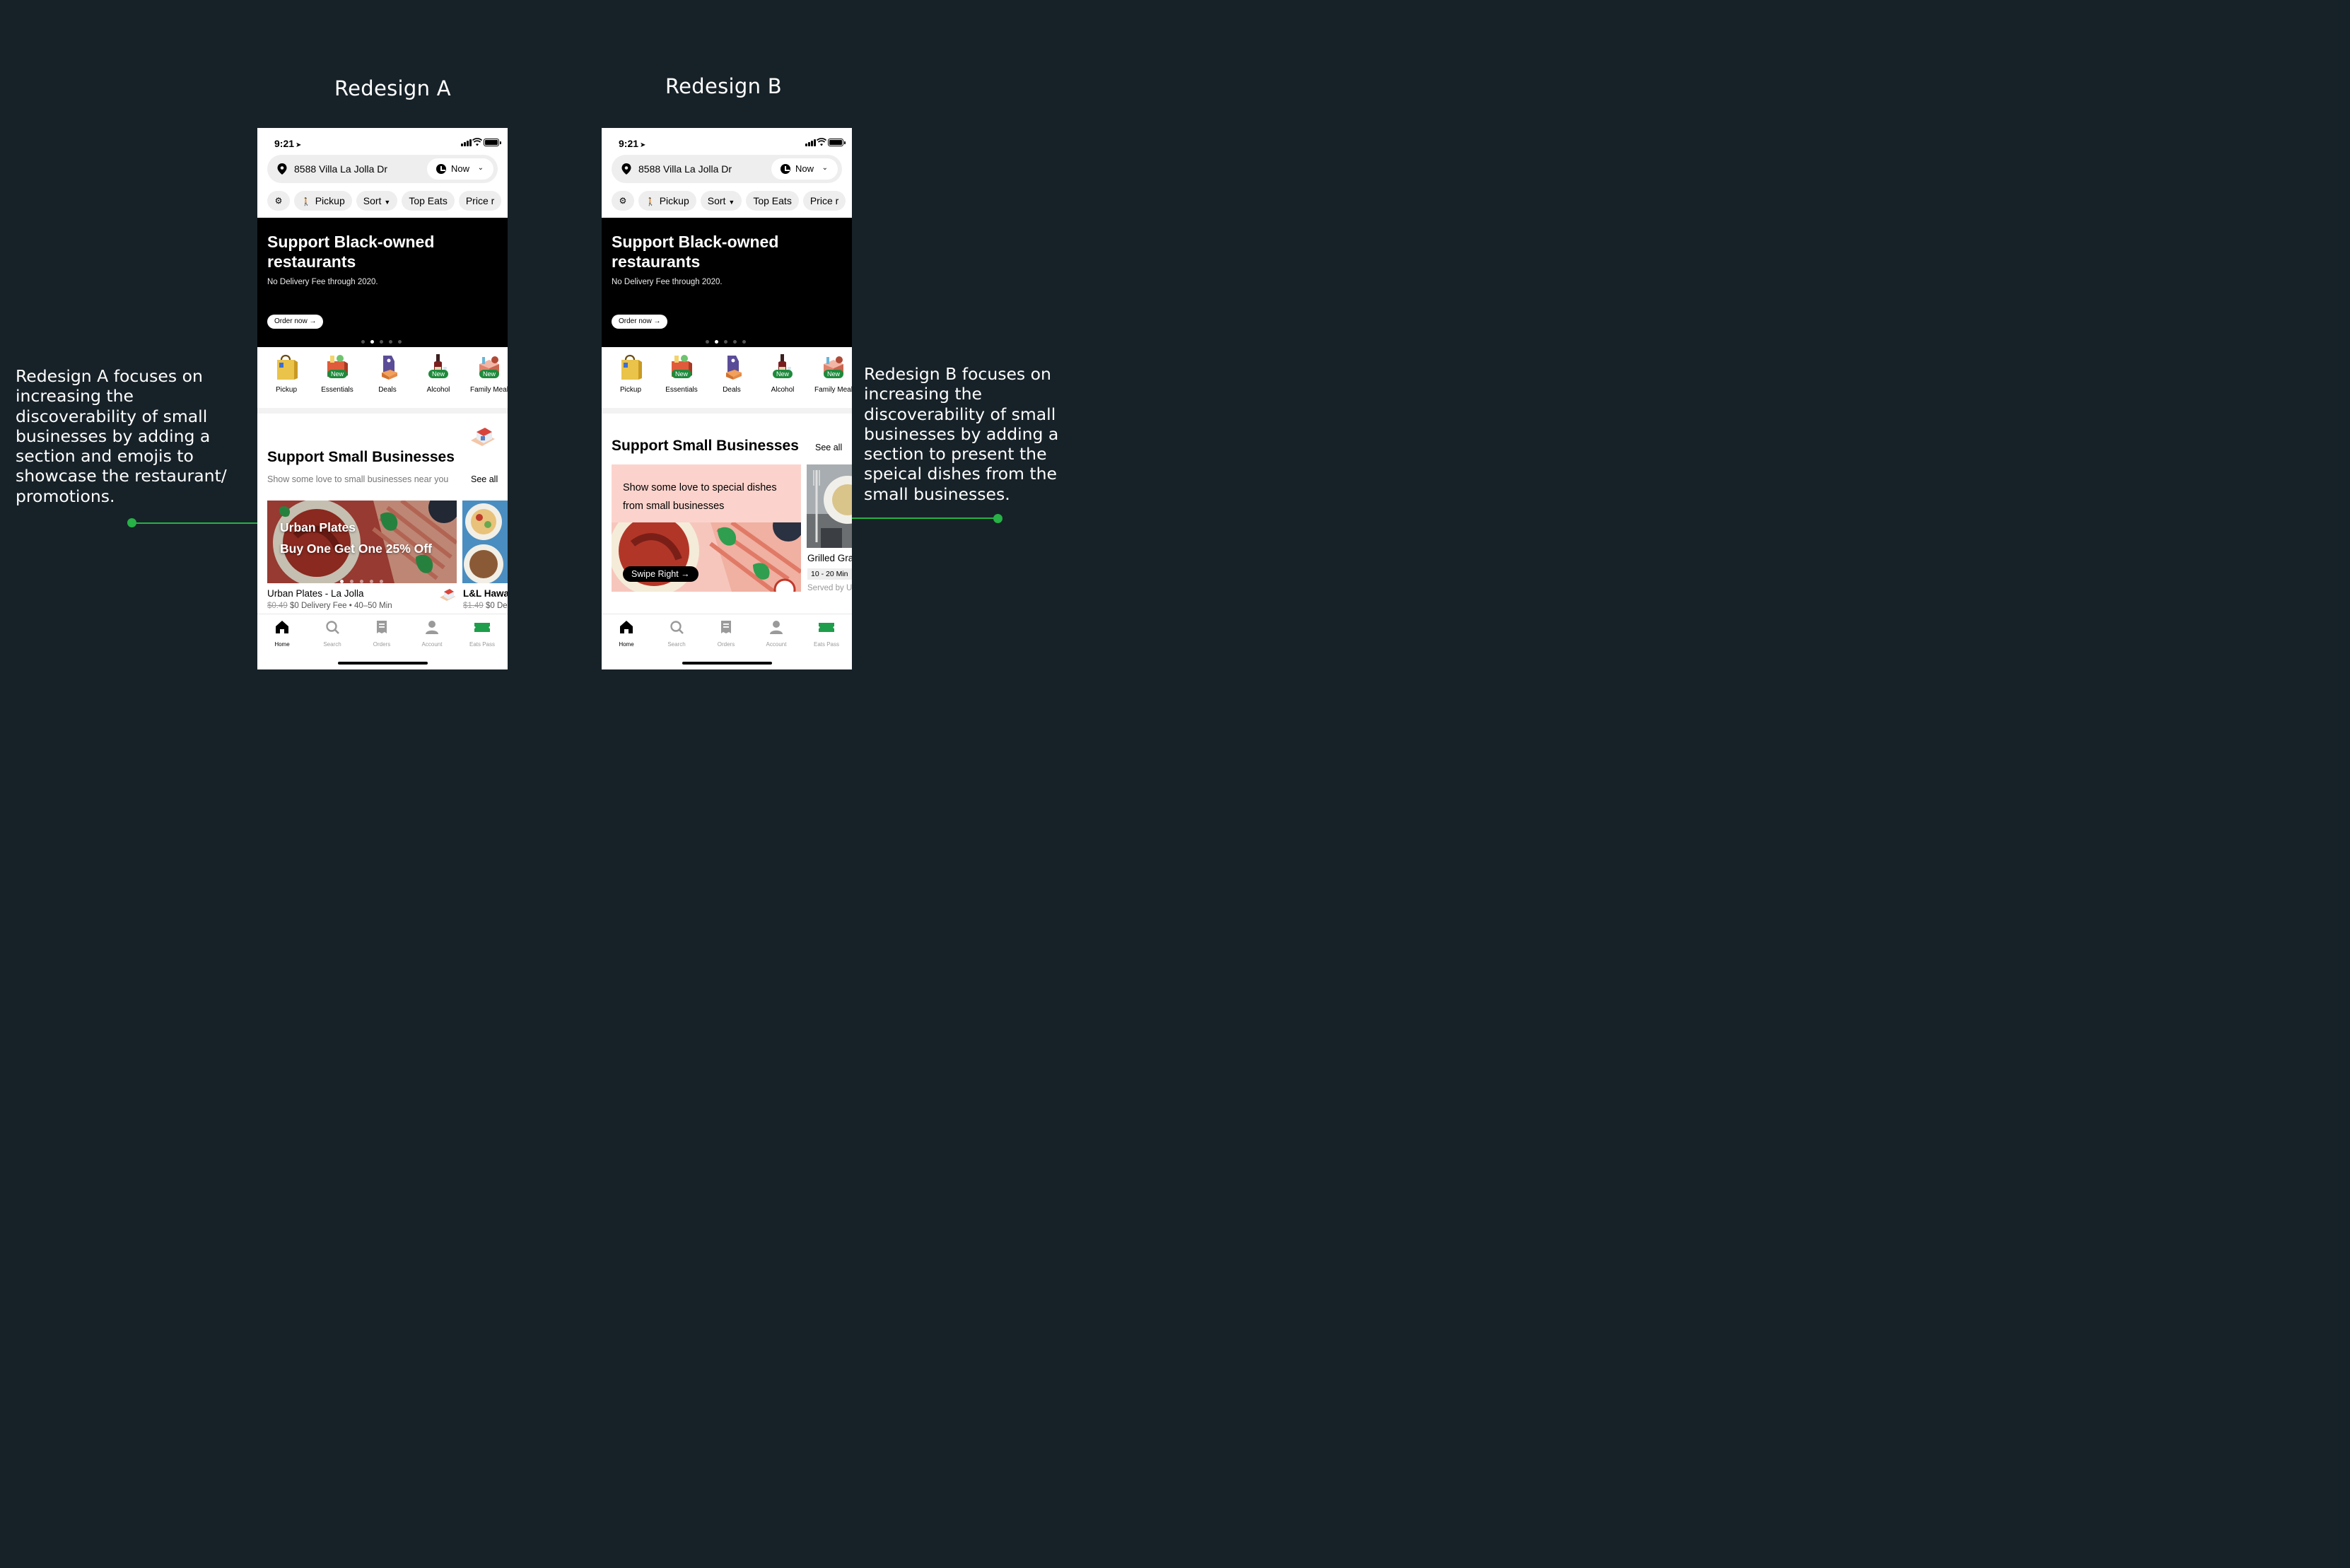 This screenshot has width=2350, height=1568. I want to click on restaurant-meta-2: $1.49 $0 De, so click(485, 606).